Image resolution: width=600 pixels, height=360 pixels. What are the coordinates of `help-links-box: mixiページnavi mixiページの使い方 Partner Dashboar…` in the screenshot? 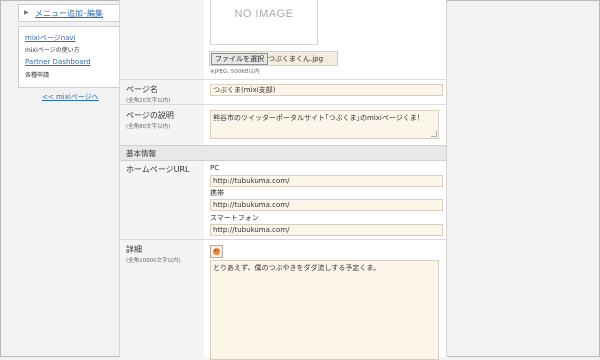 It's located at (69, 57).